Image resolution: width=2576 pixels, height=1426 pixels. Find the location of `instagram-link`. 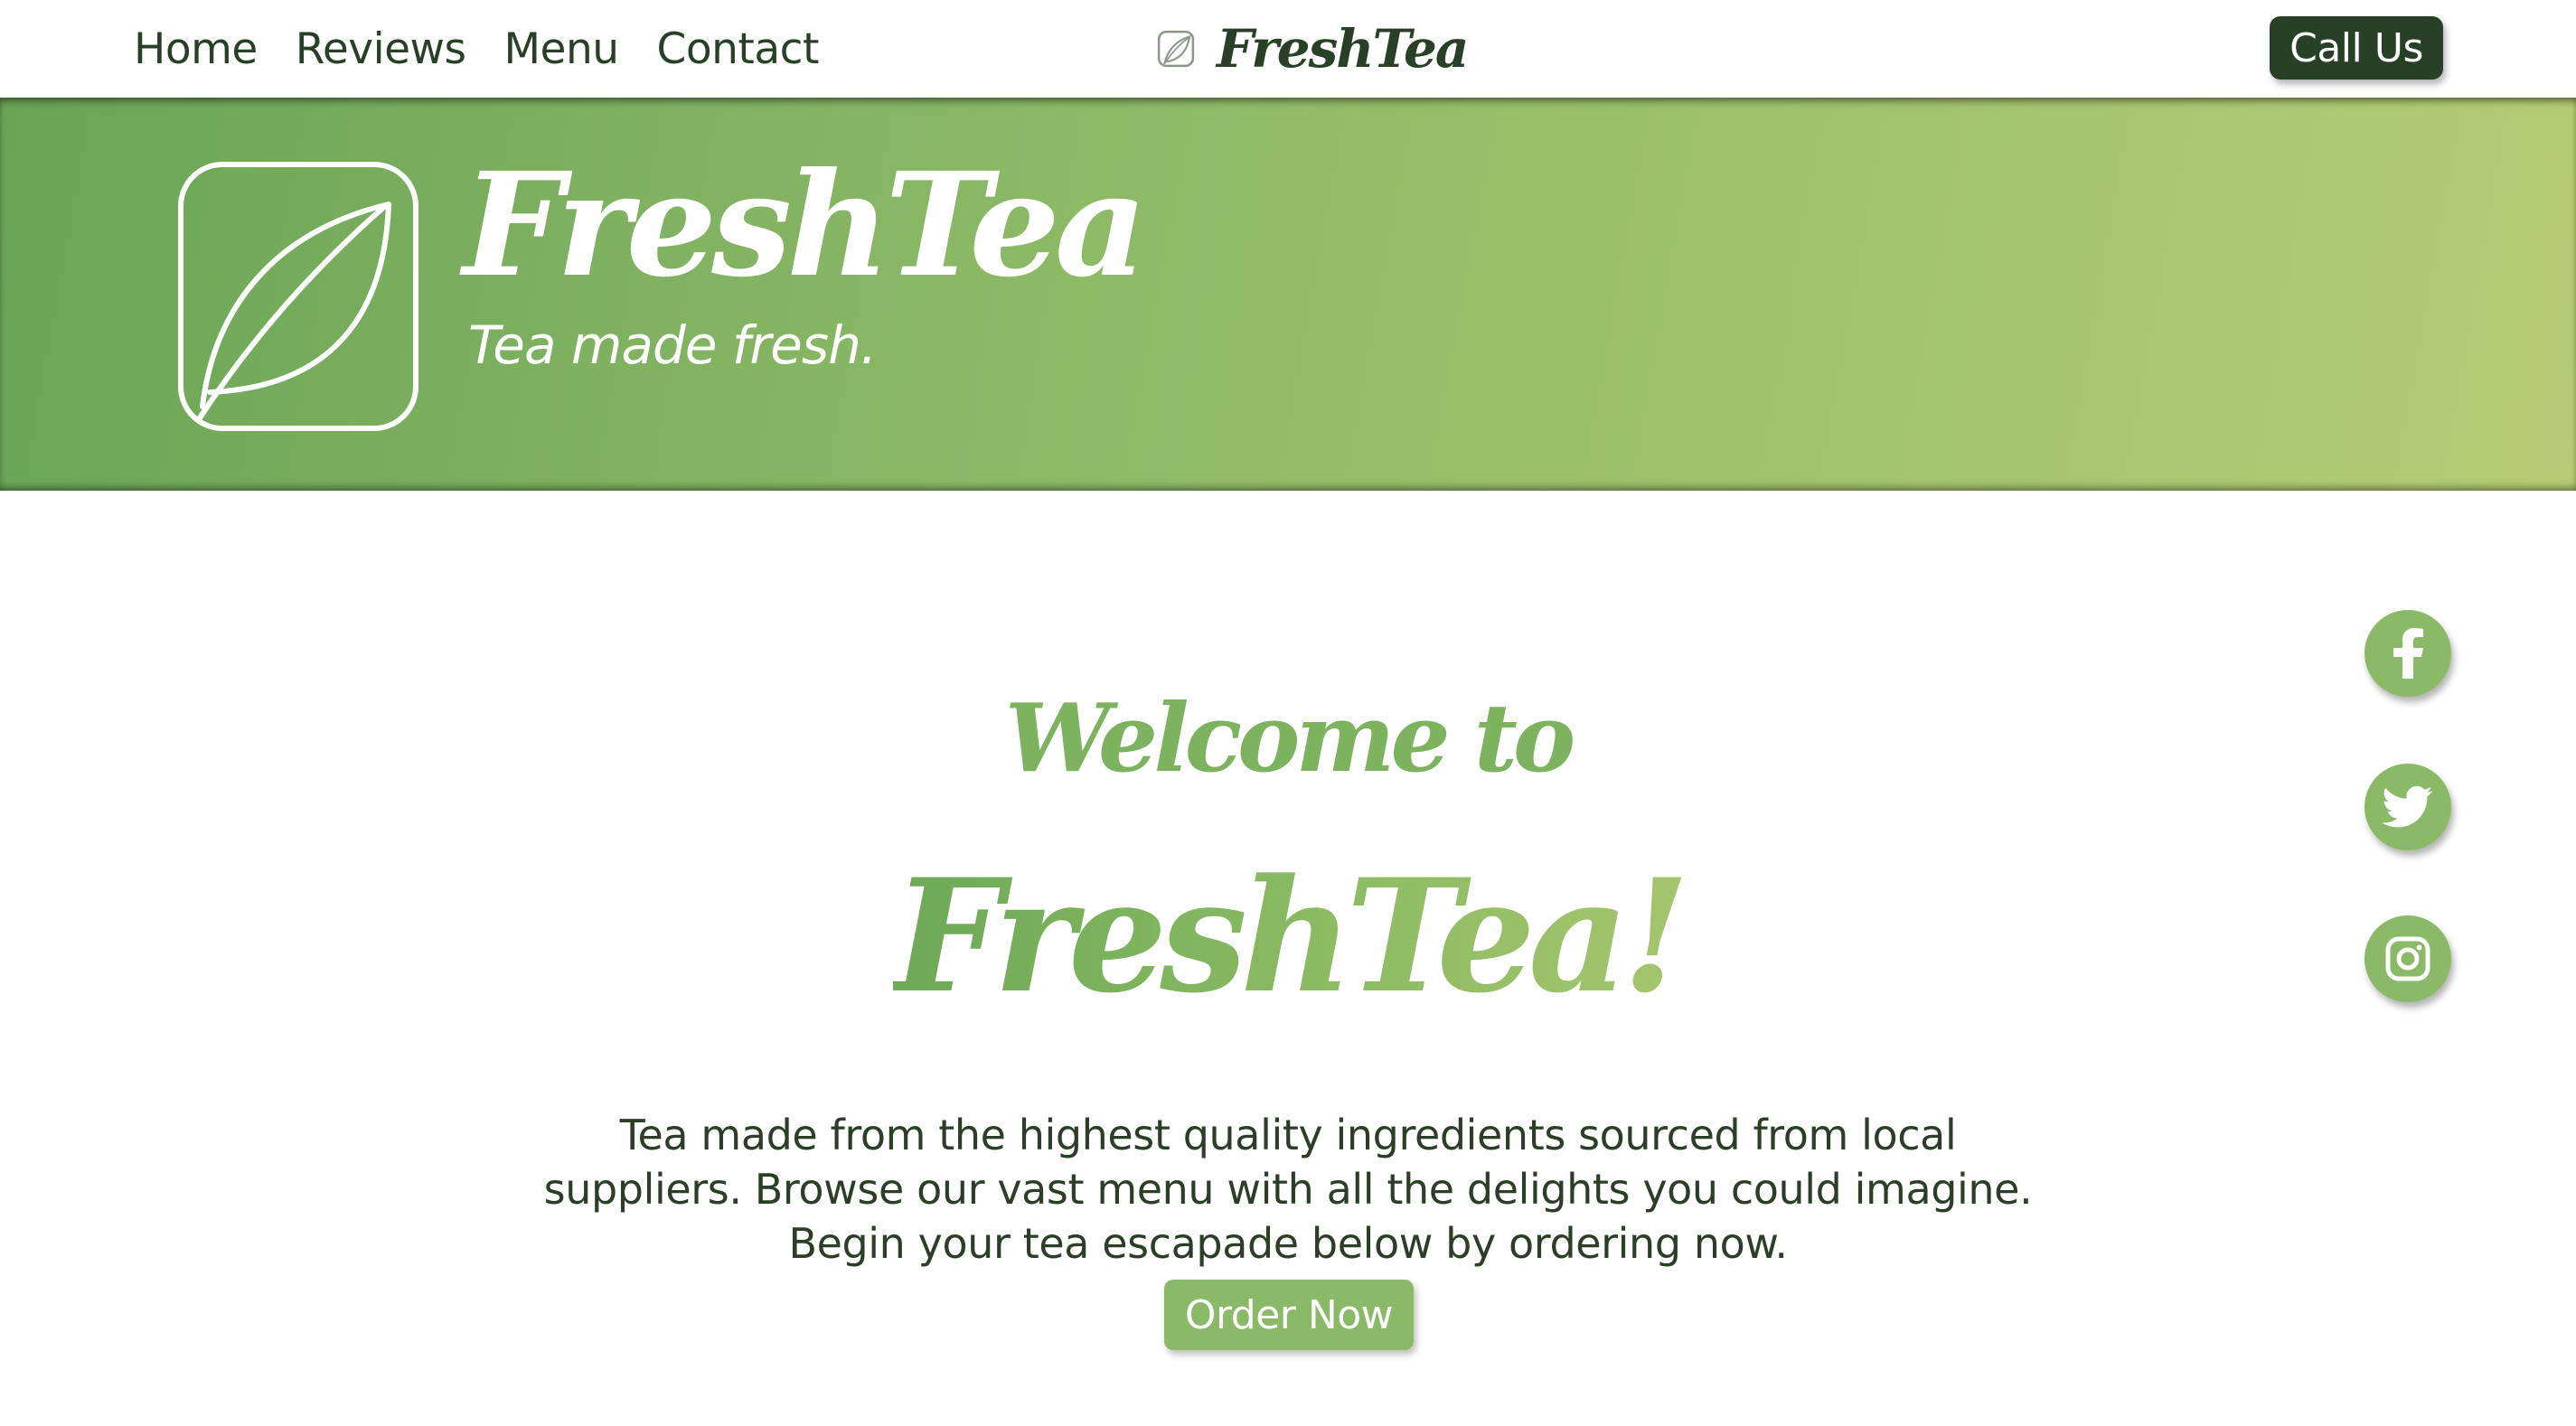

instagram-link is located at coordinates (2407, 958).